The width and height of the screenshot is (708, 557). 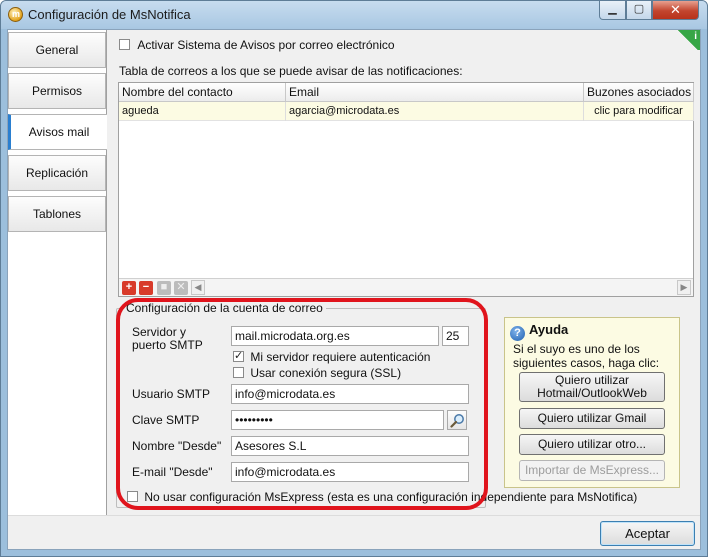 I want to click on cancel-record-icon: ✕, so click(x=181, y=288).